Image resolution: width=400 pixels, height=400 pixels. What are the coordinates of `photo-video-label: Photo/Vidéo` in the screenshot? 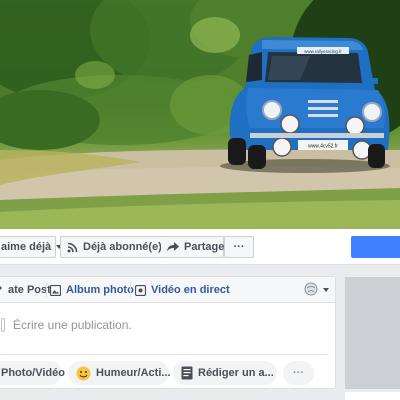 It's located at (33, 373).